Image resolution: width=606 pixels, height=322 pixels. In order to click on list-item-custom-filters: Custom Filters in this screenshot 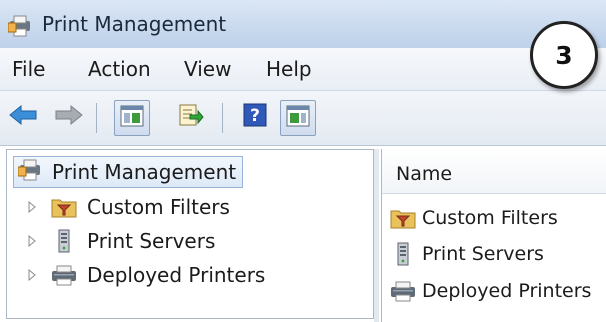, I will do `click(474, 218)`.